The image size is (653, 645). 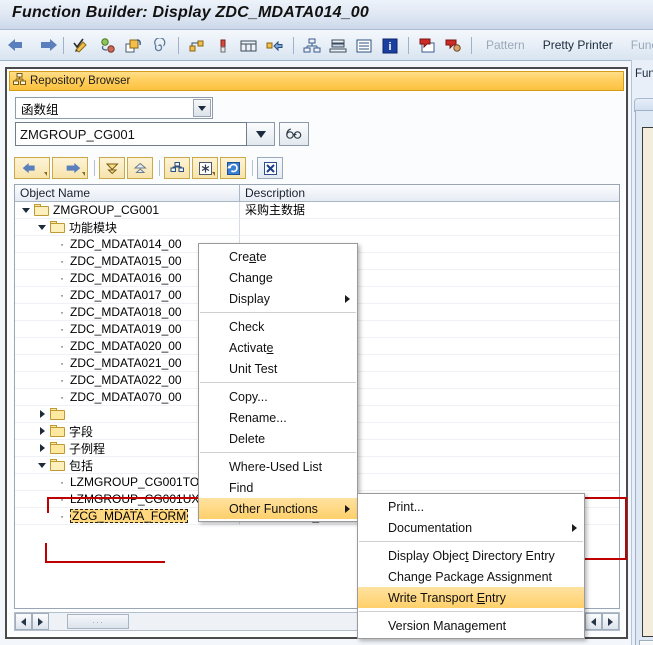 I want to click on menu-item-activate: Activate, so click(x=278, y=347).